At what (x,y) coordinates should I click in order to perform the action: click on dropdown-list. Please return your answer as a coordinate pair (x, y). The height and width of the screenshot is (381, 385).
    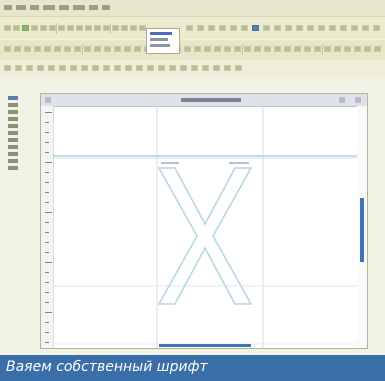
    Looking at the image, I should click on (163, 41).